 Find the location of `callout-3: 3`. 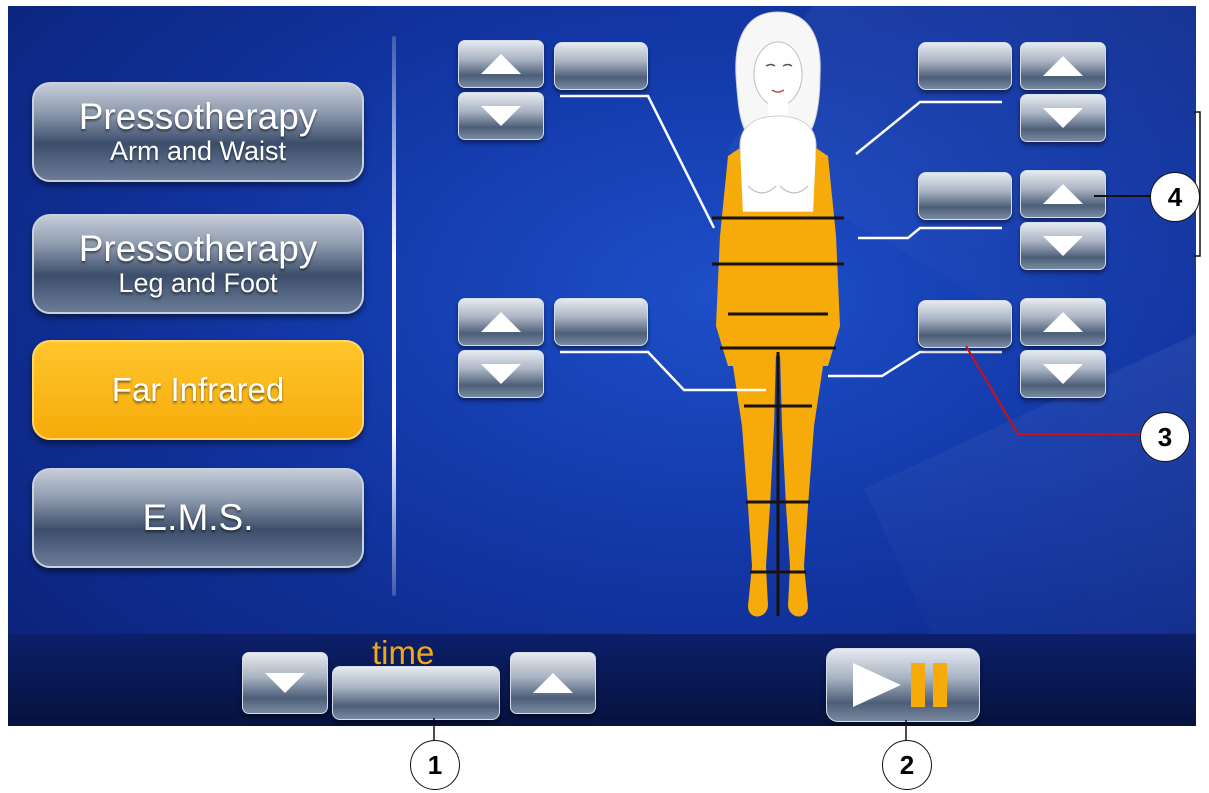

callout-3: 3 is located at coordinates (1165, 437).